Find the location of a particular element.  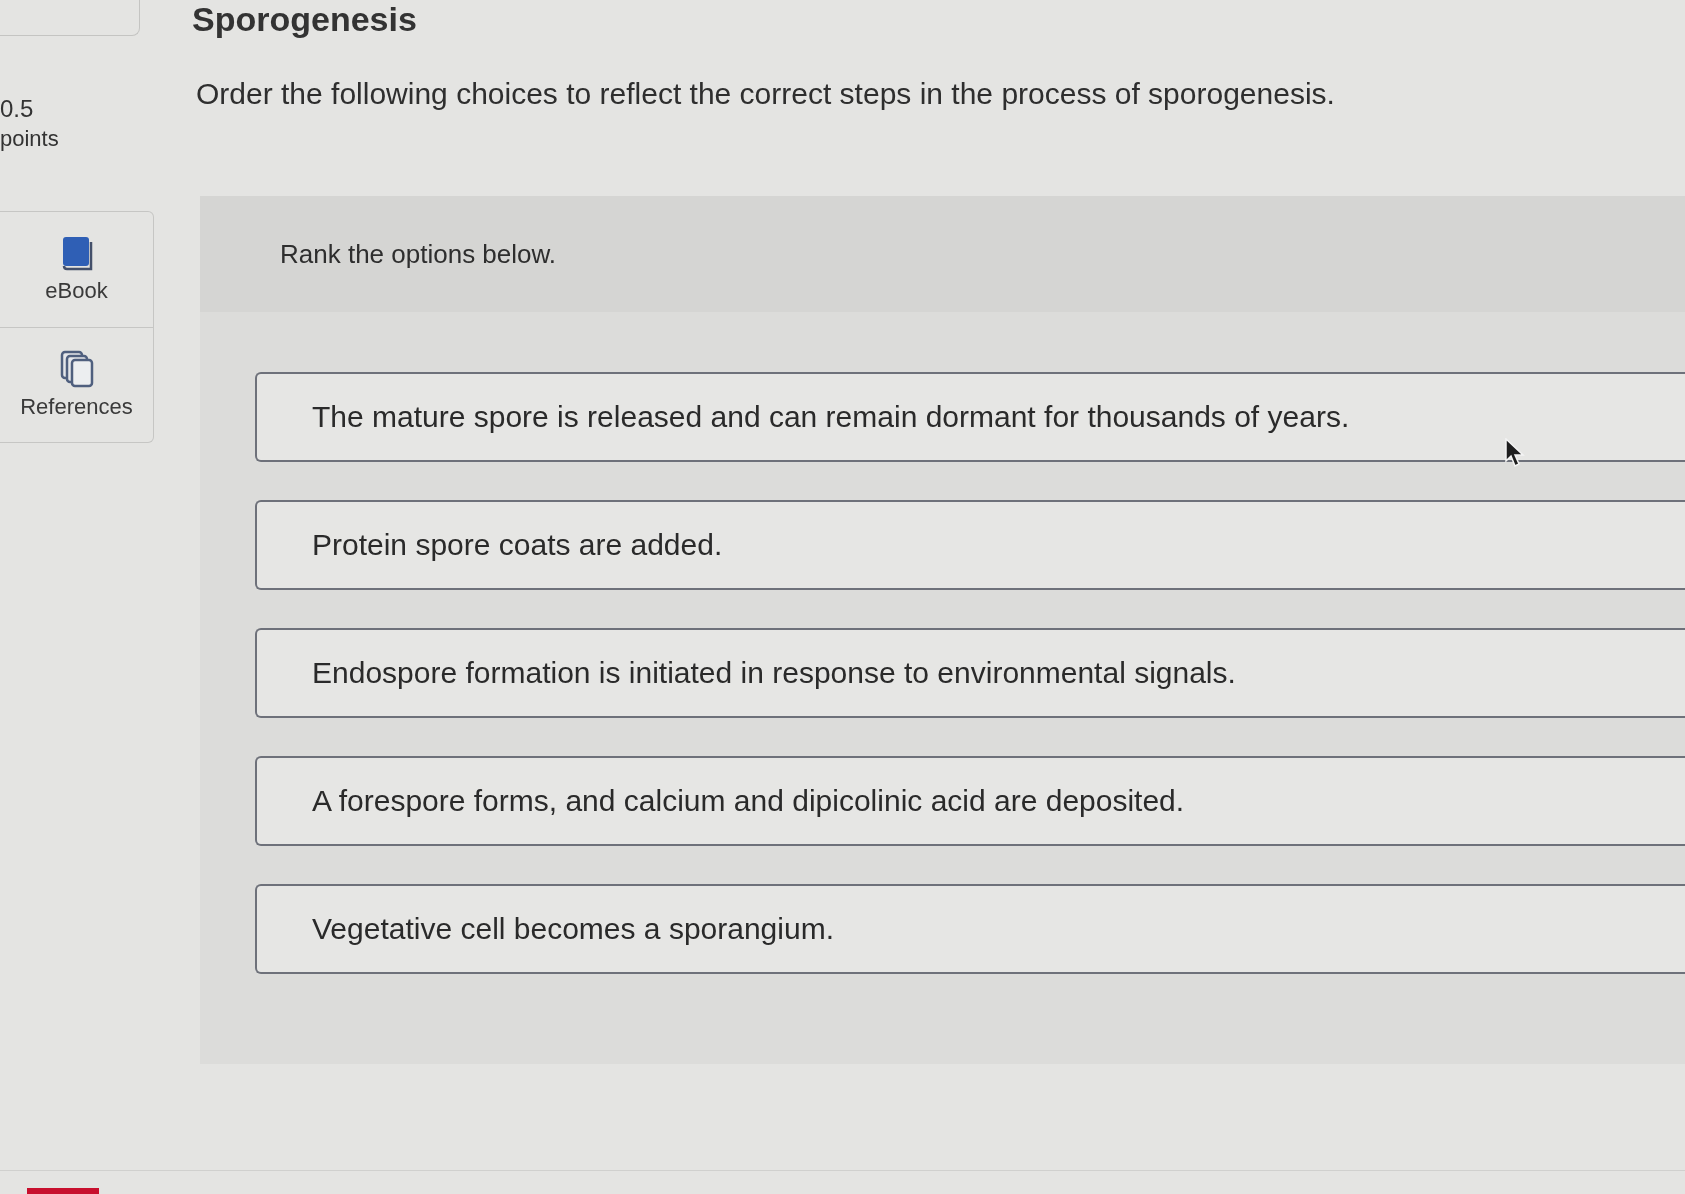

mouse-pointer-icon is located at coordinates (1515, 453).